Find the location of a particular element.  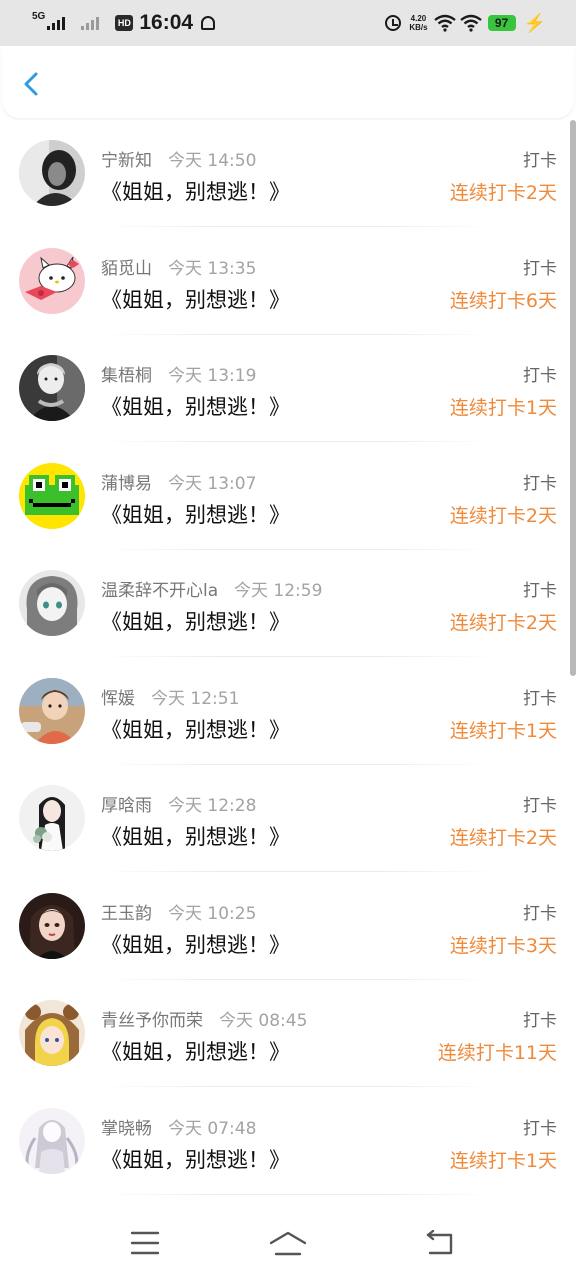

list-item: 温柔辞不开心la 今天 12:59 《姐姐，别想逃！》 打卡 连续打卡2天 is located at coordinates (288, 603).